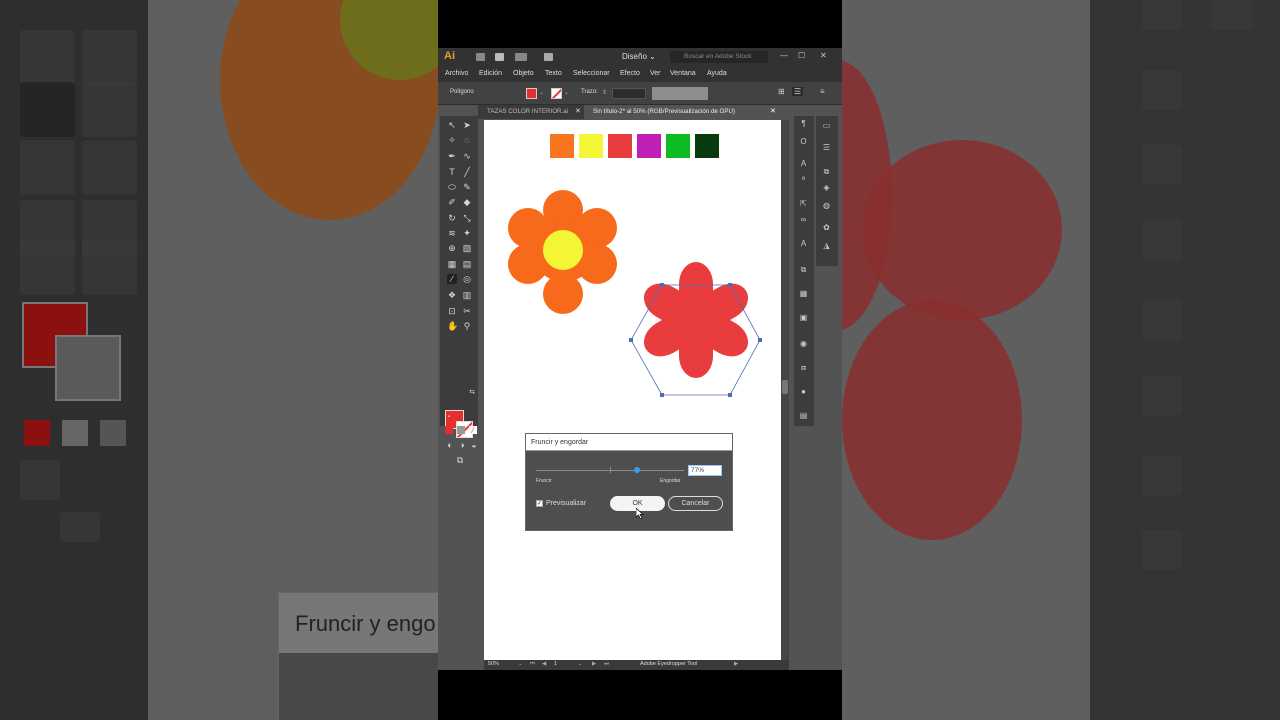 Image resolution: width=1280 pixels, height=720 pixels. I want to click on blend-tool-icon: ◎, so click(467, 279).